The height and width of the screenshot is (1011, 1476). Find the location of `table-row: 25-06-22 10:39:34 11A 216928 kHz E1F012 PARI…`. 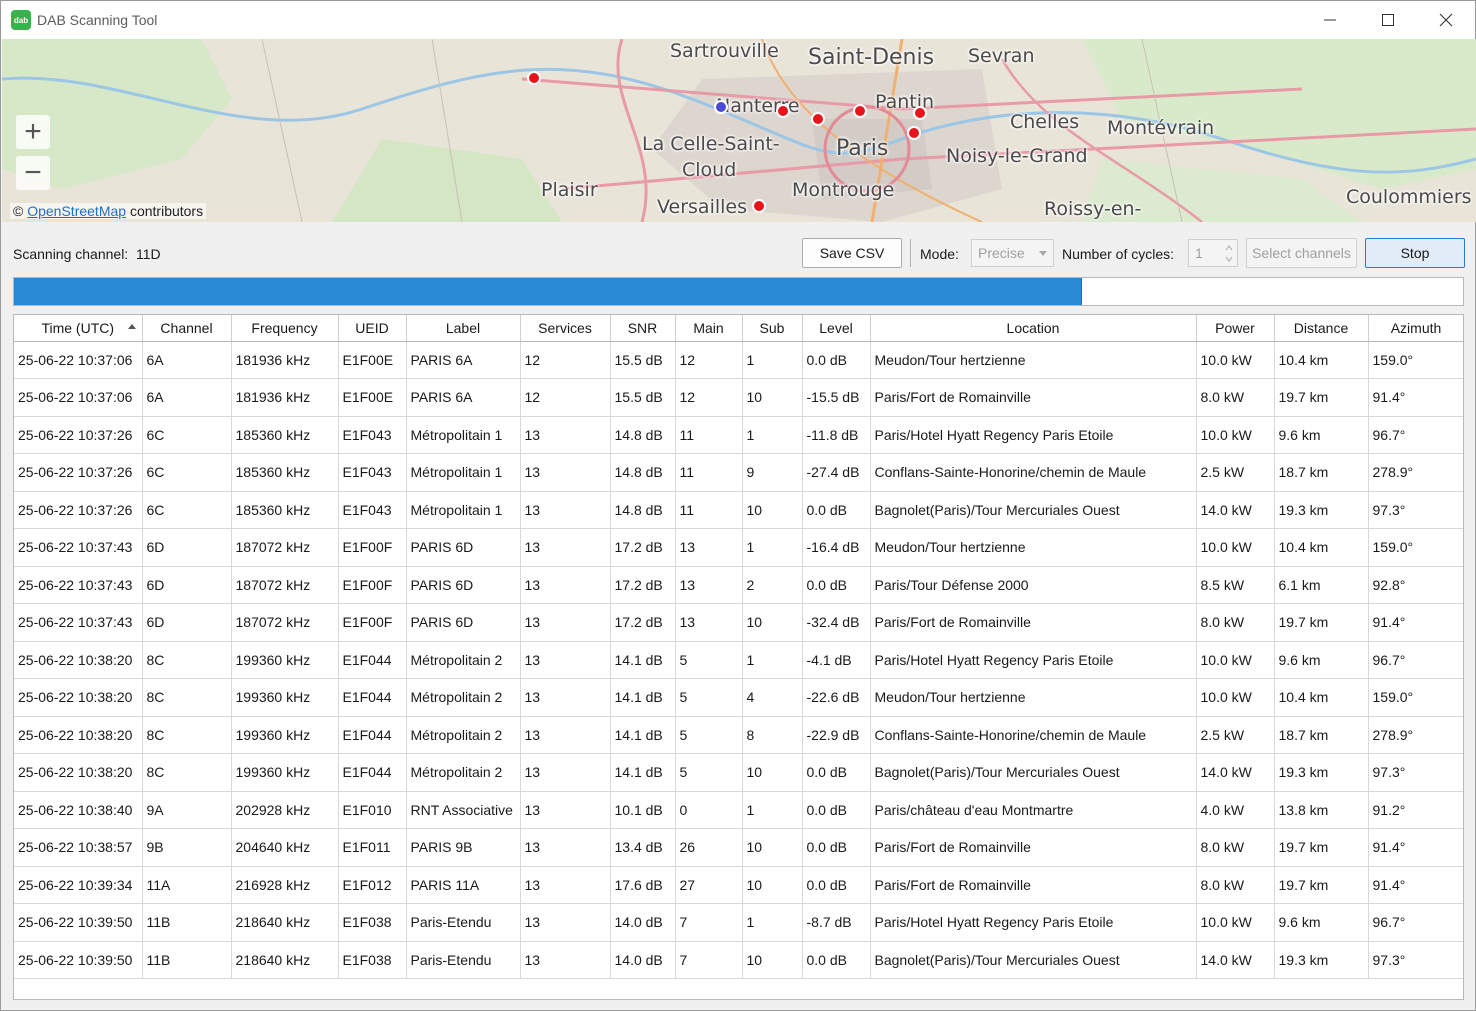

table-row: 25-06-22 10:39:34 11A 216928 kHz E1F012 PARI… is located at coordinates (738, 885).